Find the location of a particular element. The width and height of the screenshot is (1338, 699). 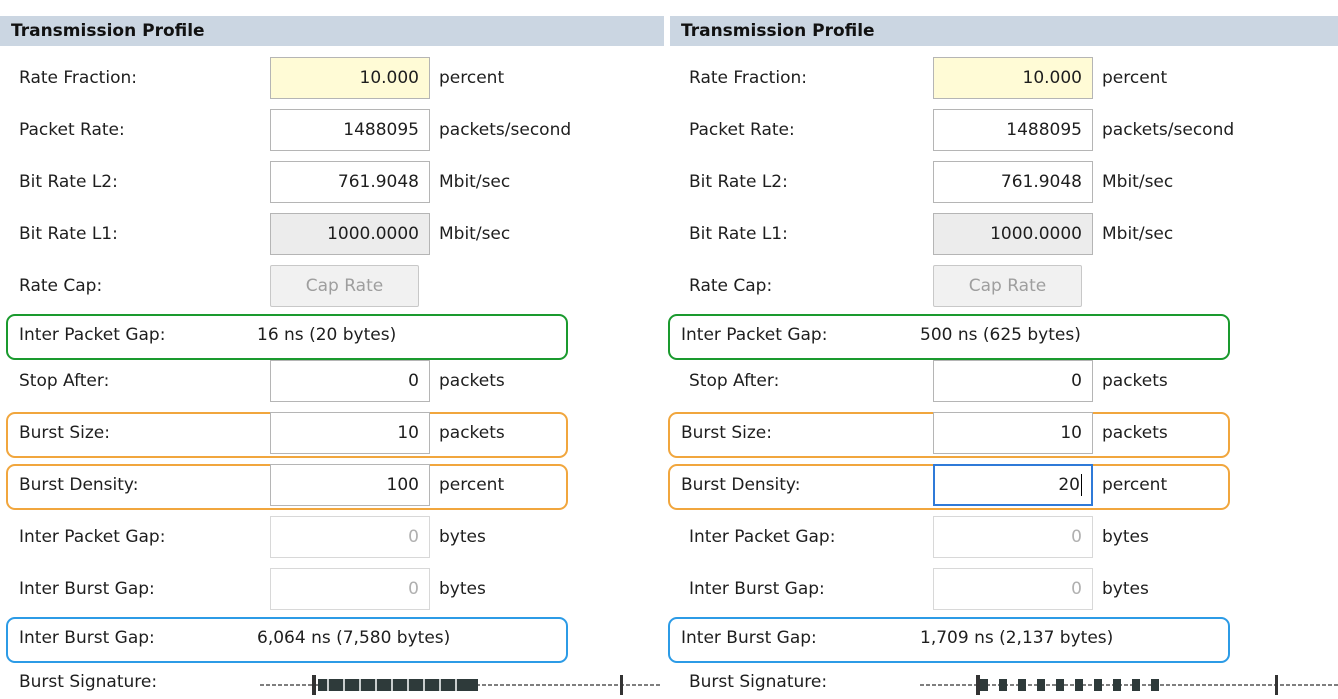

inter-burst-gap-bytes-input: 0 is located at coordinates (1013, 589).